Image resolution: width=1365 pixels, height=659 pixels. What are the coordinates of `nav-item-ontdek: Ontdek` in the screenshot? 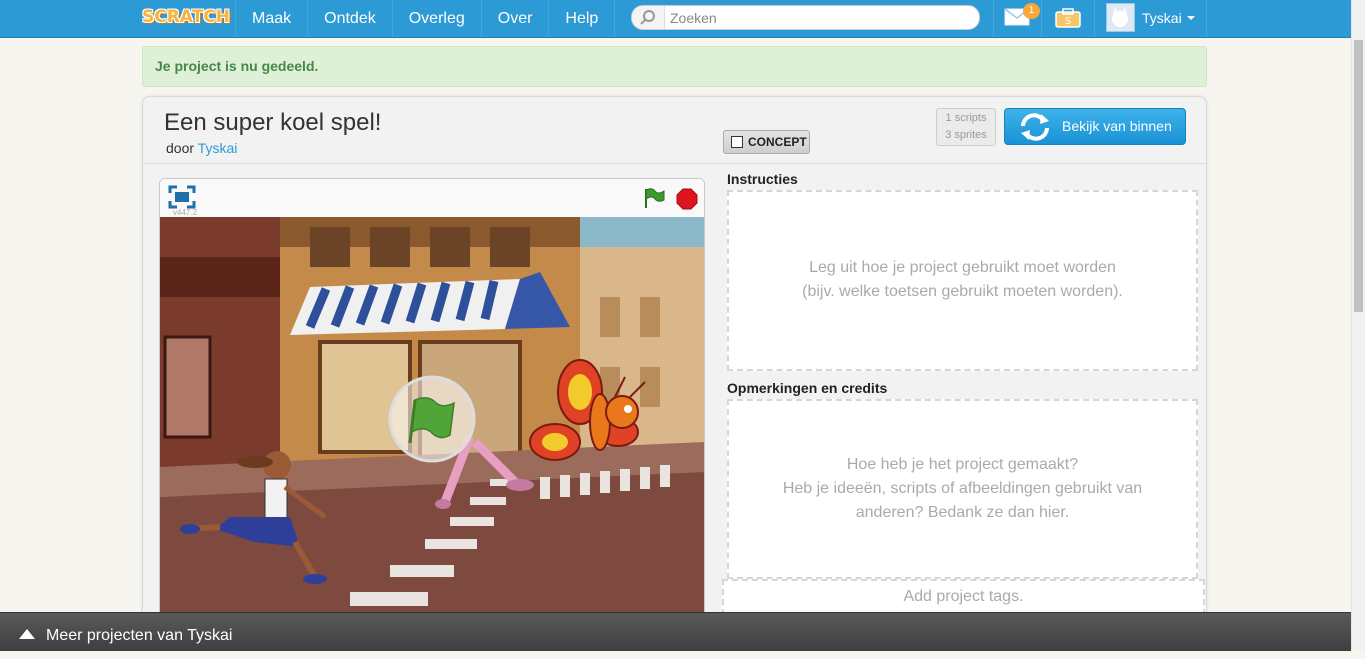 It's located at (349, 18).